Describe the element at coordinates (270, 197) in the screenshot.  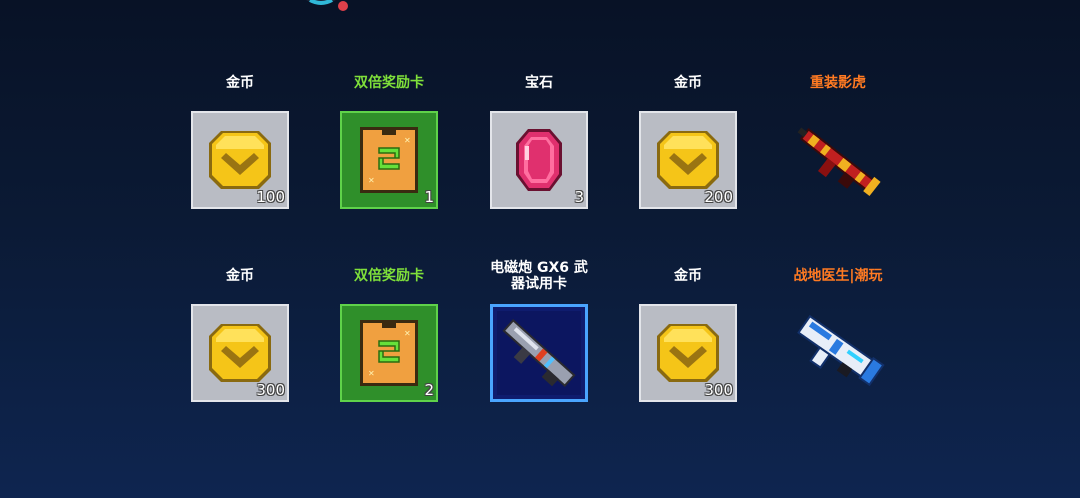
I see `reward-qty: 100` at that location.